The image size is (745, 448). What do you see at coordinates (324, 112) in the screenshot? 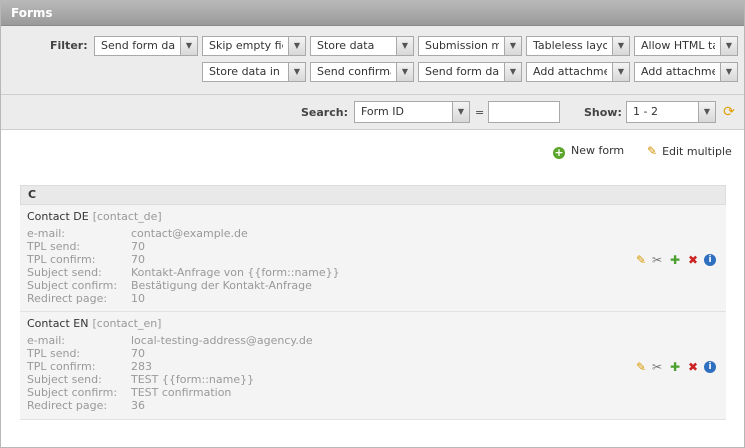
I see `search-label: Search:` at bounding box center [324, 112].